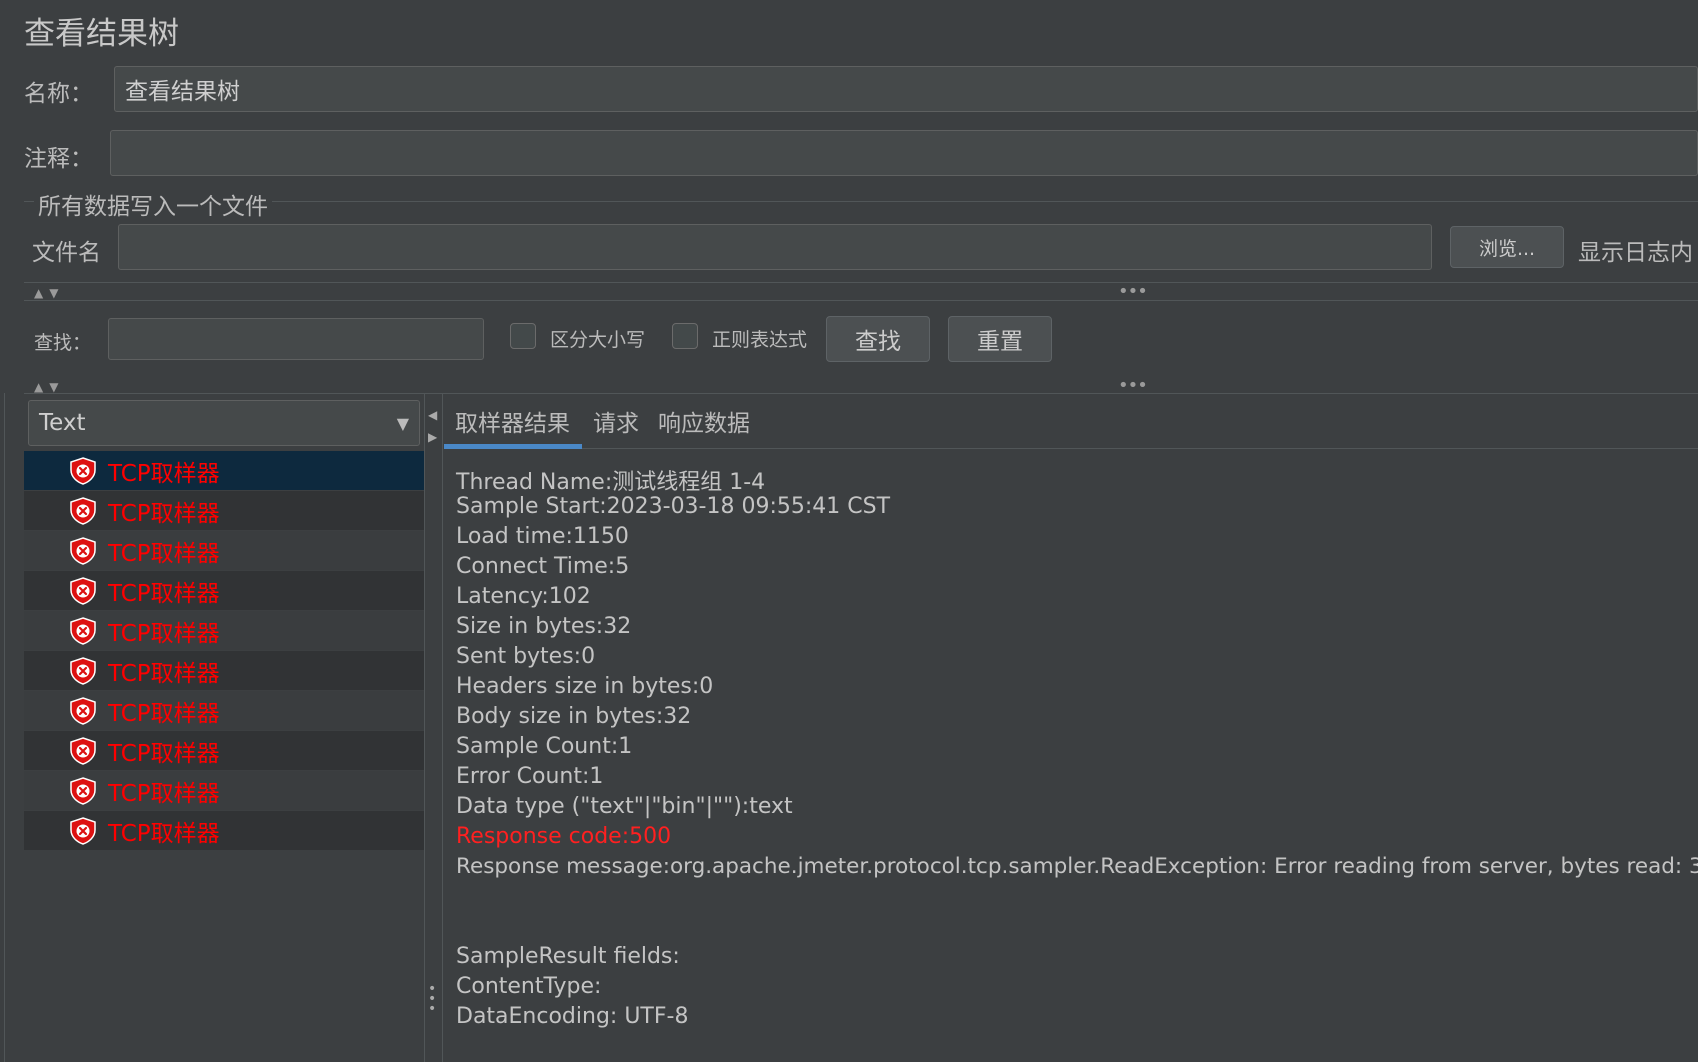  Describe the element at coordinates (424, 727) in the screenshot. I see `left-panel-divider` at that location.